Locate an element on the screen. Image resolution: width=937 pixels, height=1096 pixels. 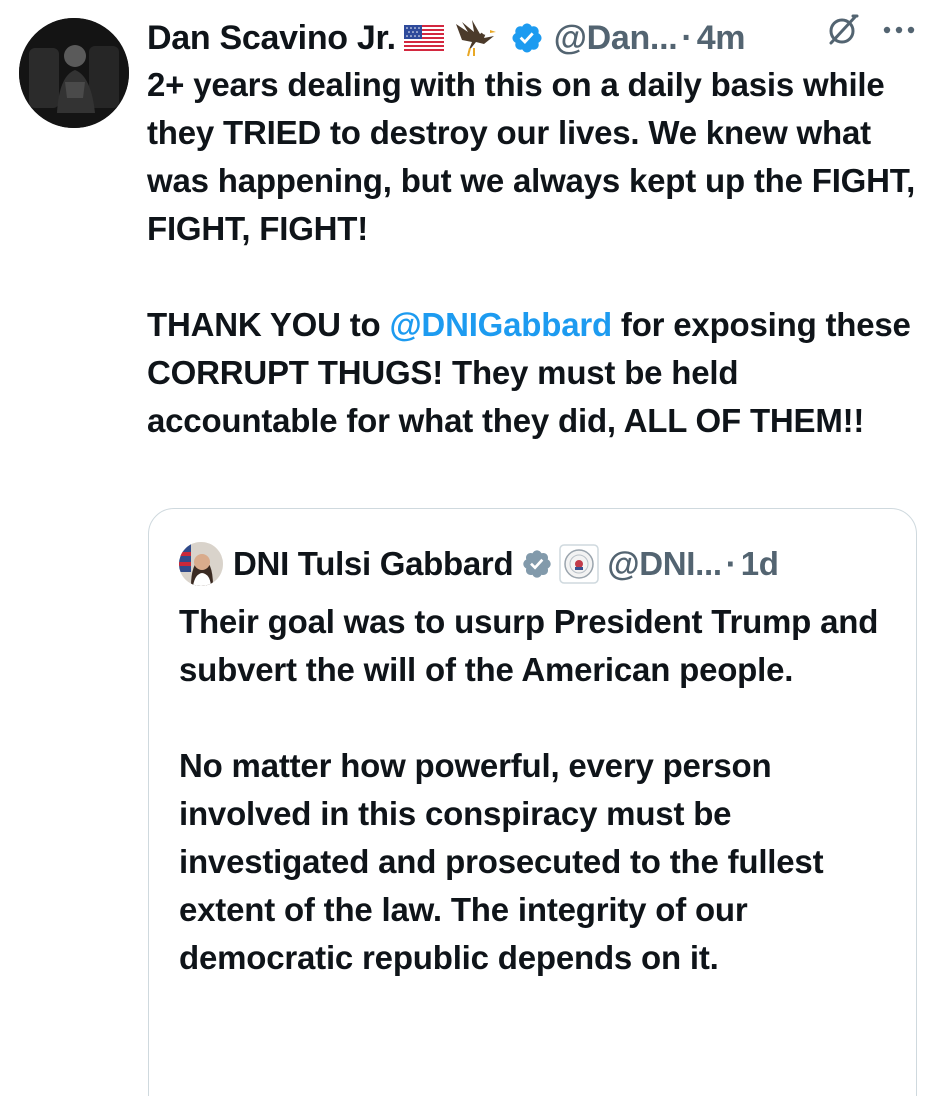
more-options-icon is located at coordinates (899, 30).